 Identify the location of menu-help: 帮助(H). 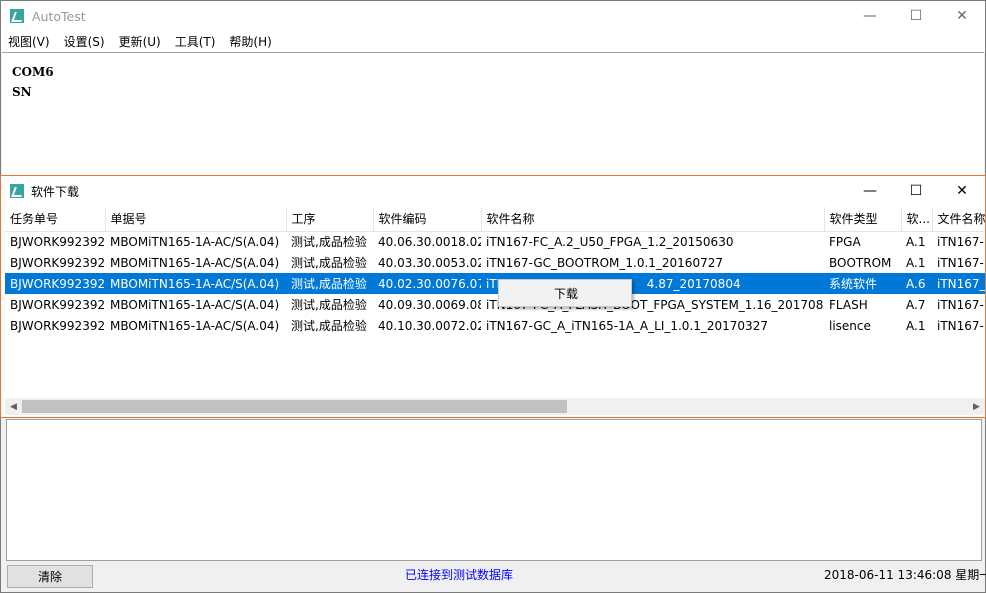
(250, 41).